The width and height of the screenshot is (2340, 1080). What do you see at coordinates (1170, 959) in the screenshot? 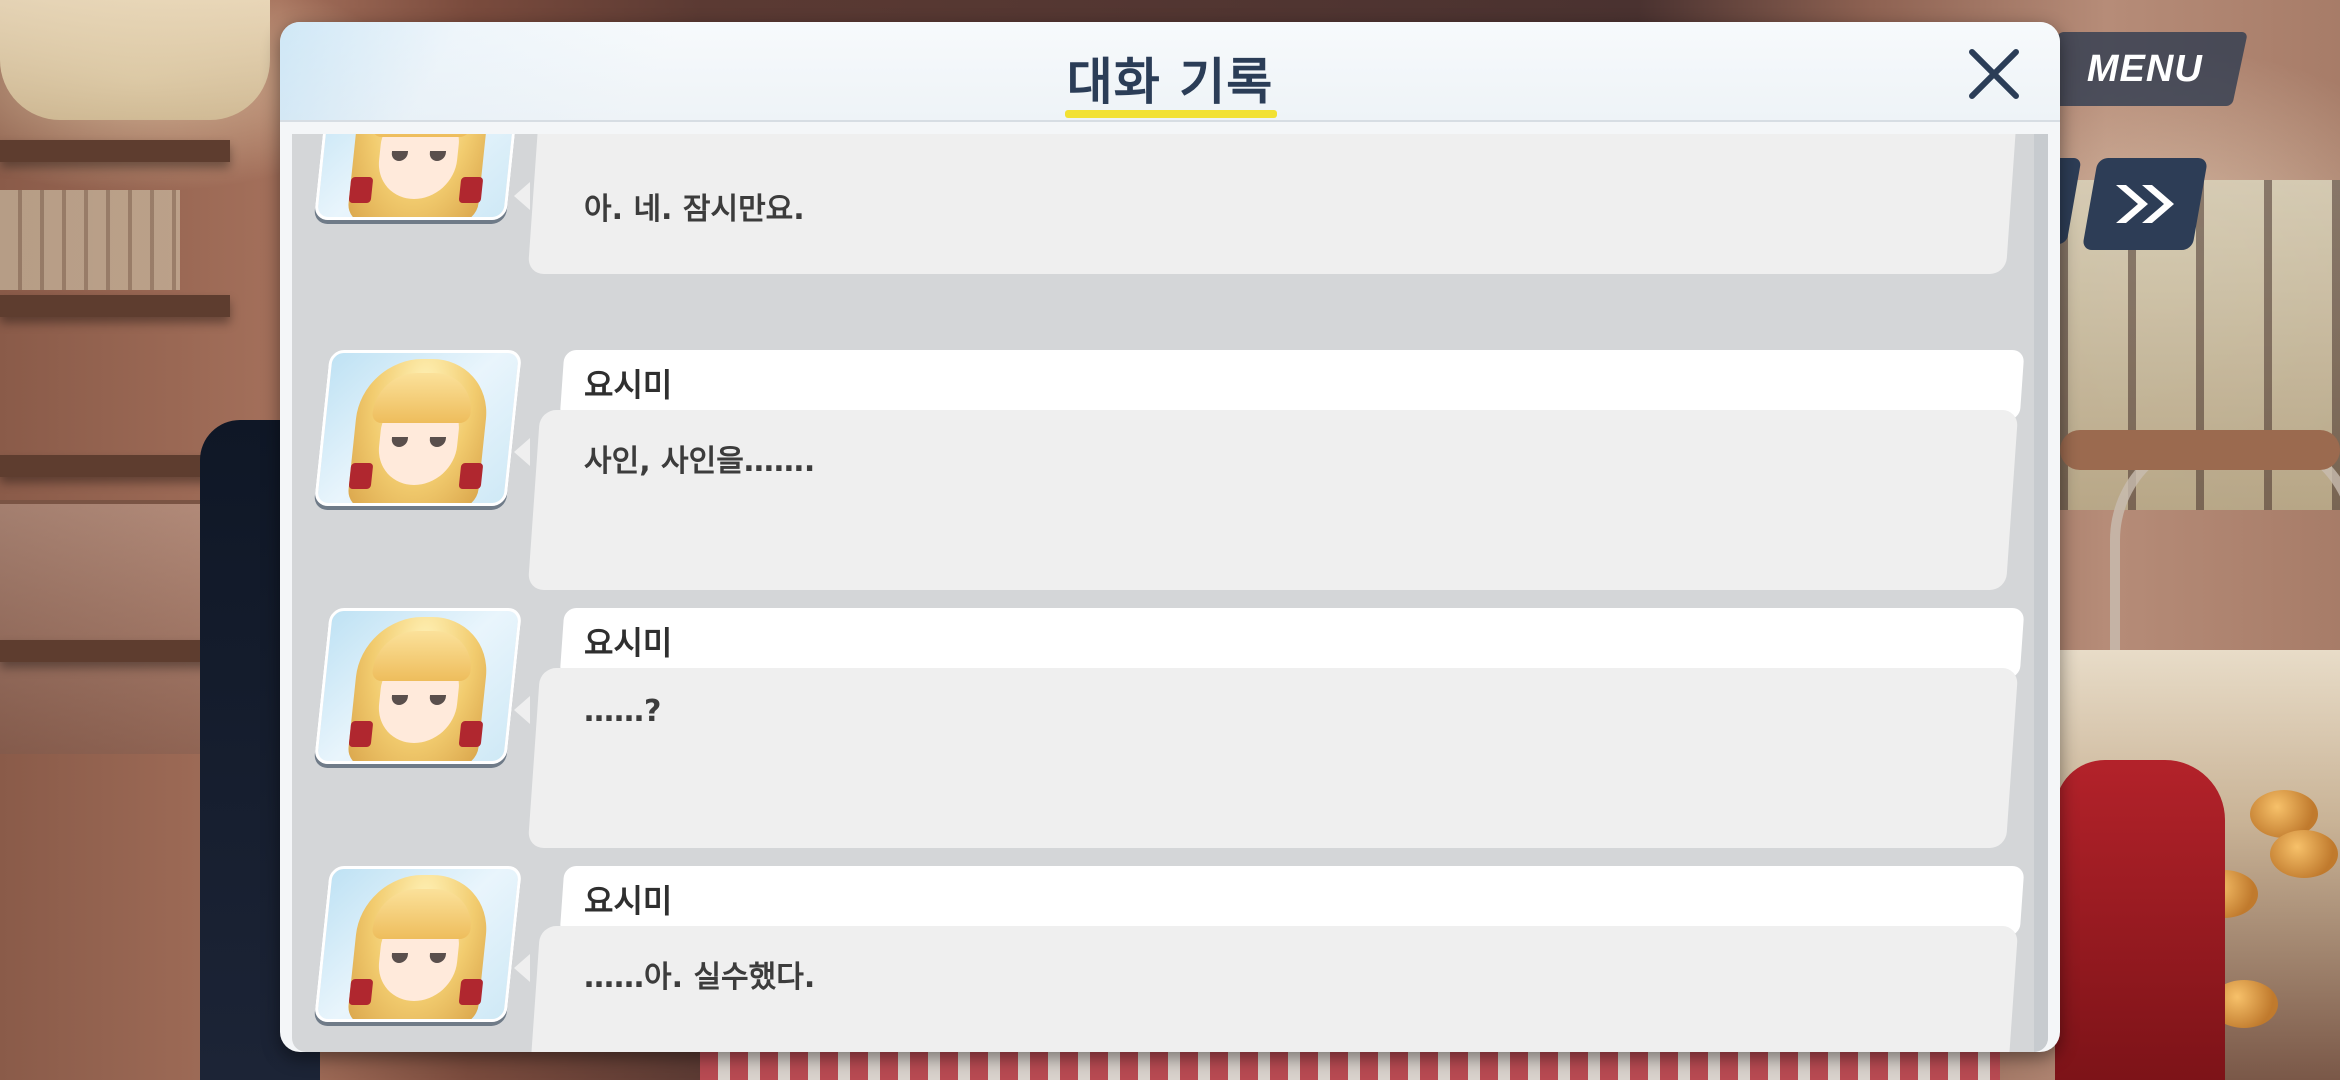
I see `log-entry: 요시미 ……아. 실수했다.` at bounding box center [1170, 959].